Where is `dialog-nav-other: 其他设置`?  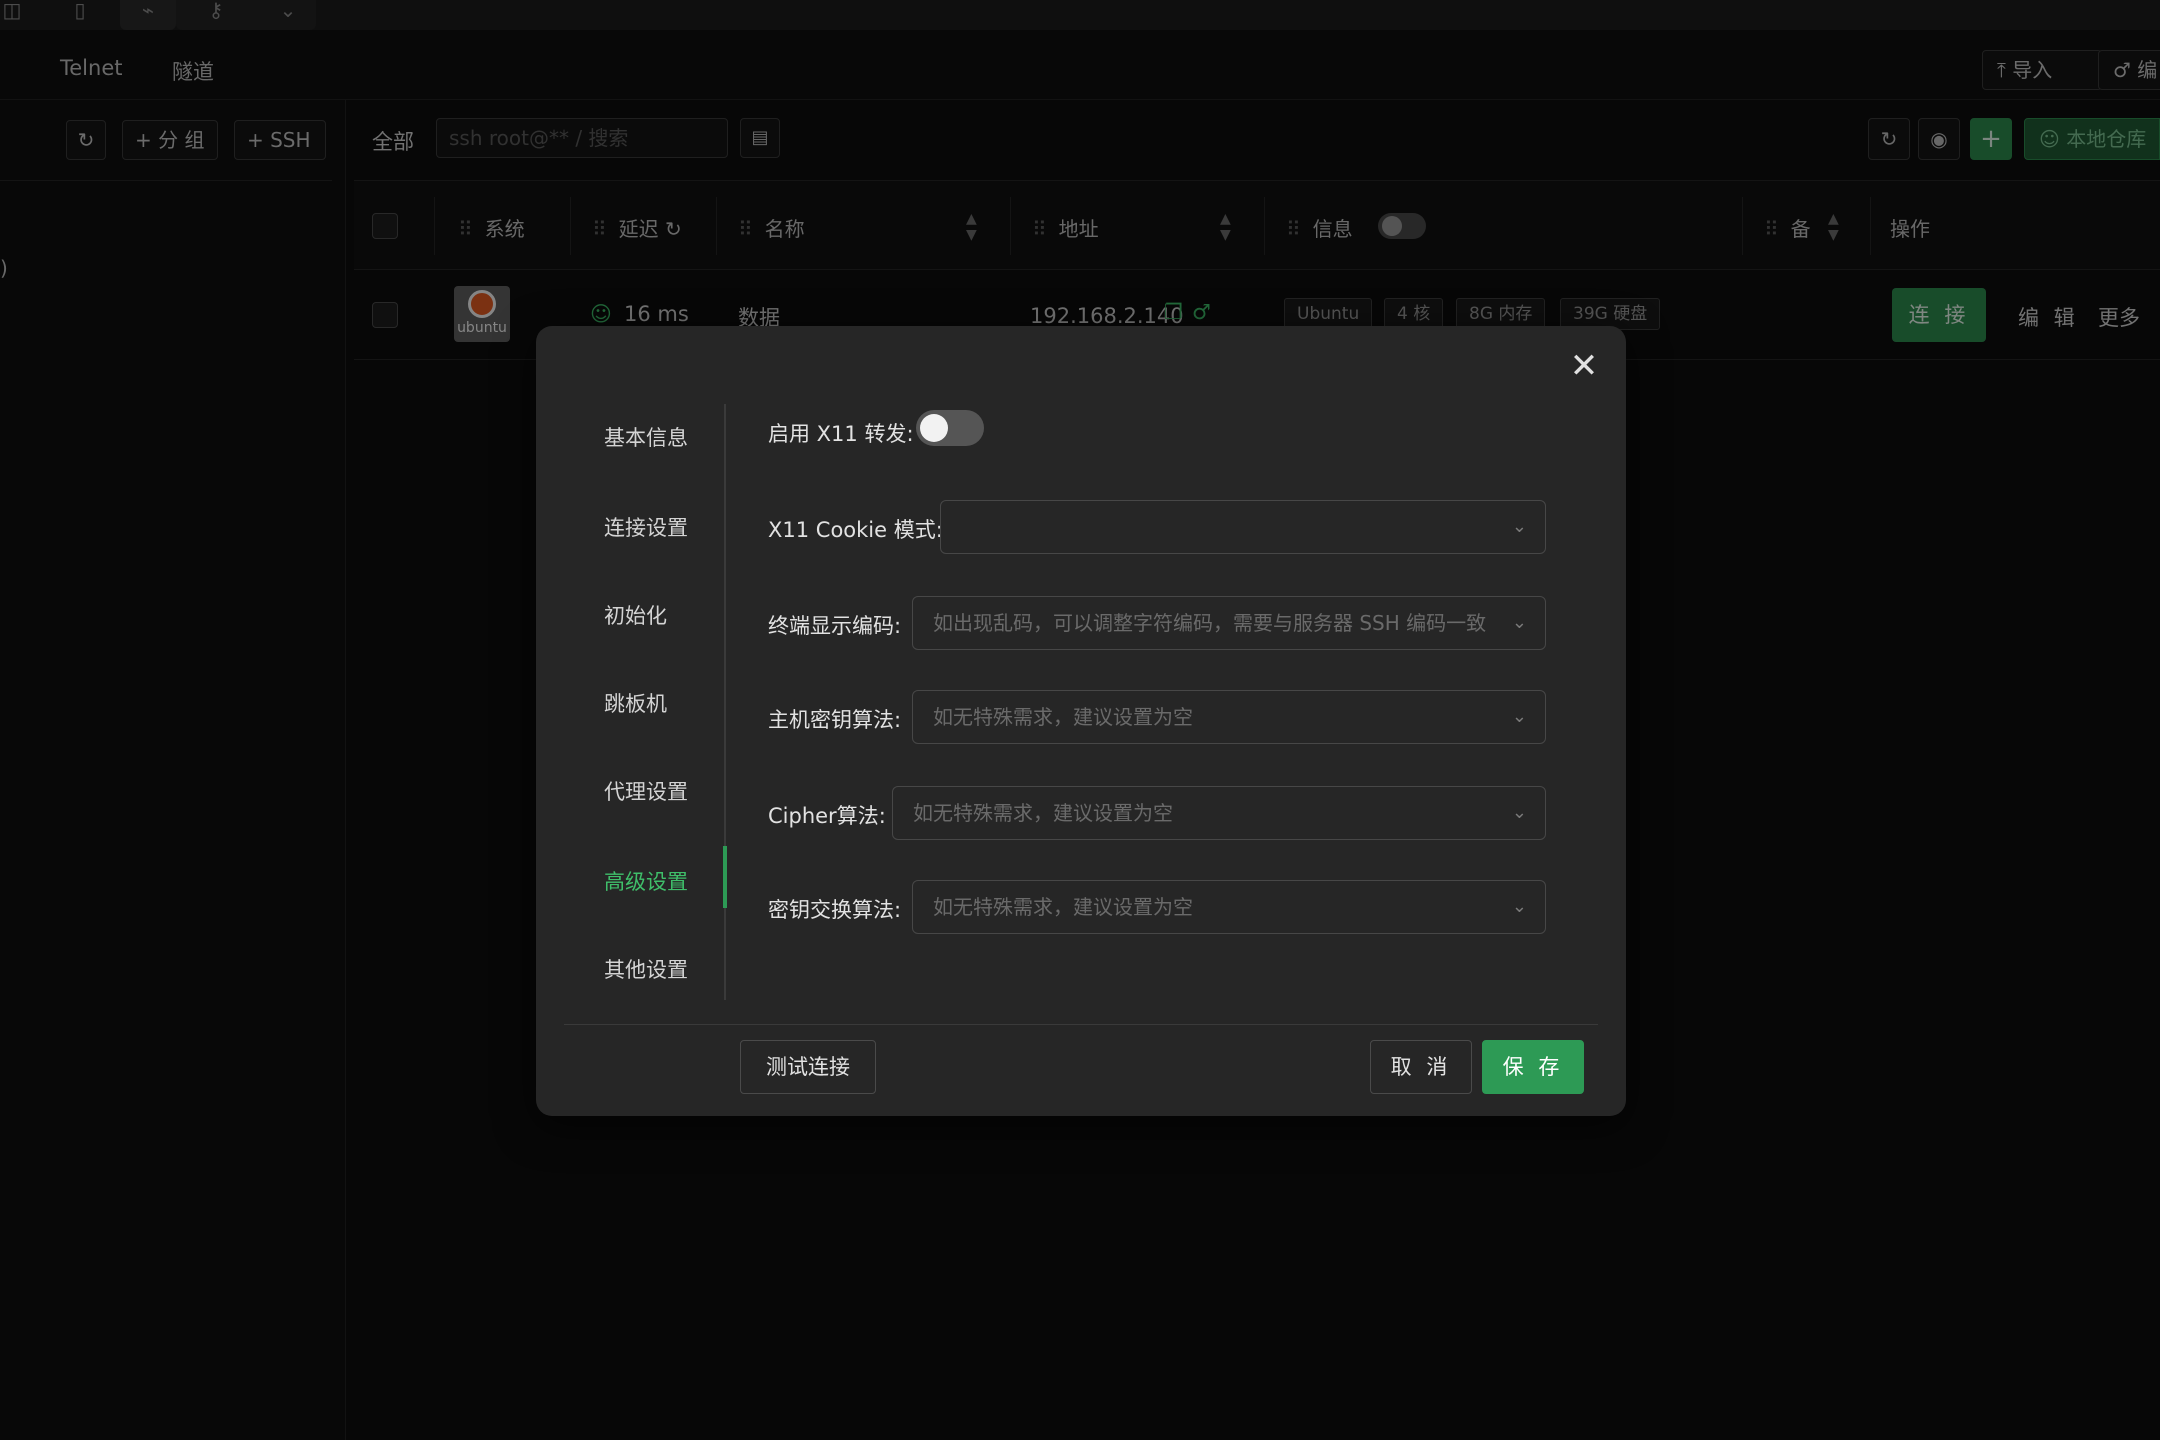
dialog-nav-other: 其他设置 is located at coordinates (646, 969).